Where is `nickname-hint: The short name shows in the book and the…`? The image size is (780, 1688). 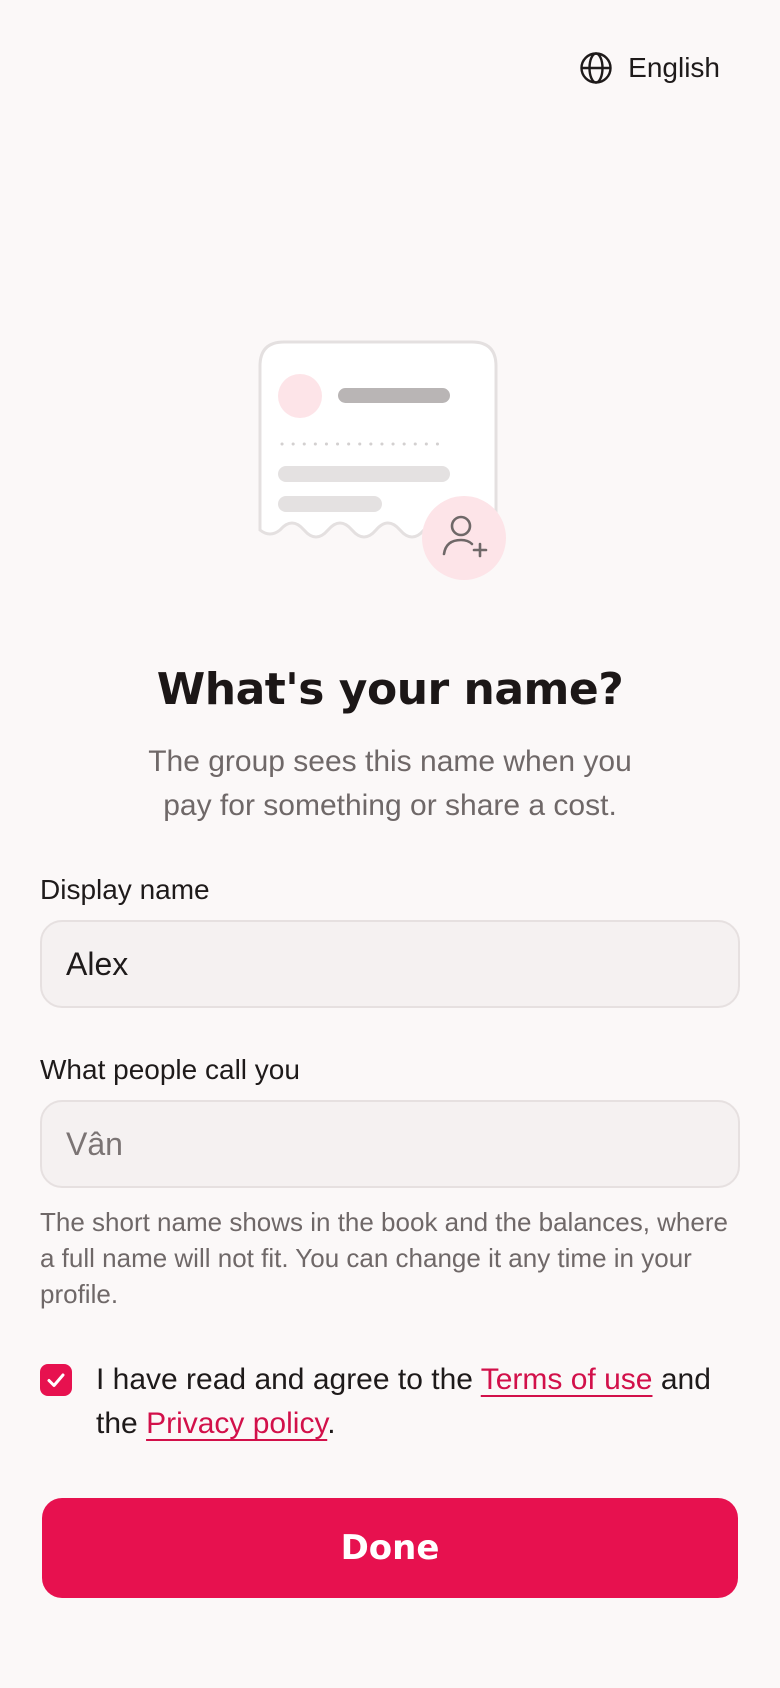 nickname-hint: The short name shows in the book and the… is located at coordinates (384, 1258).